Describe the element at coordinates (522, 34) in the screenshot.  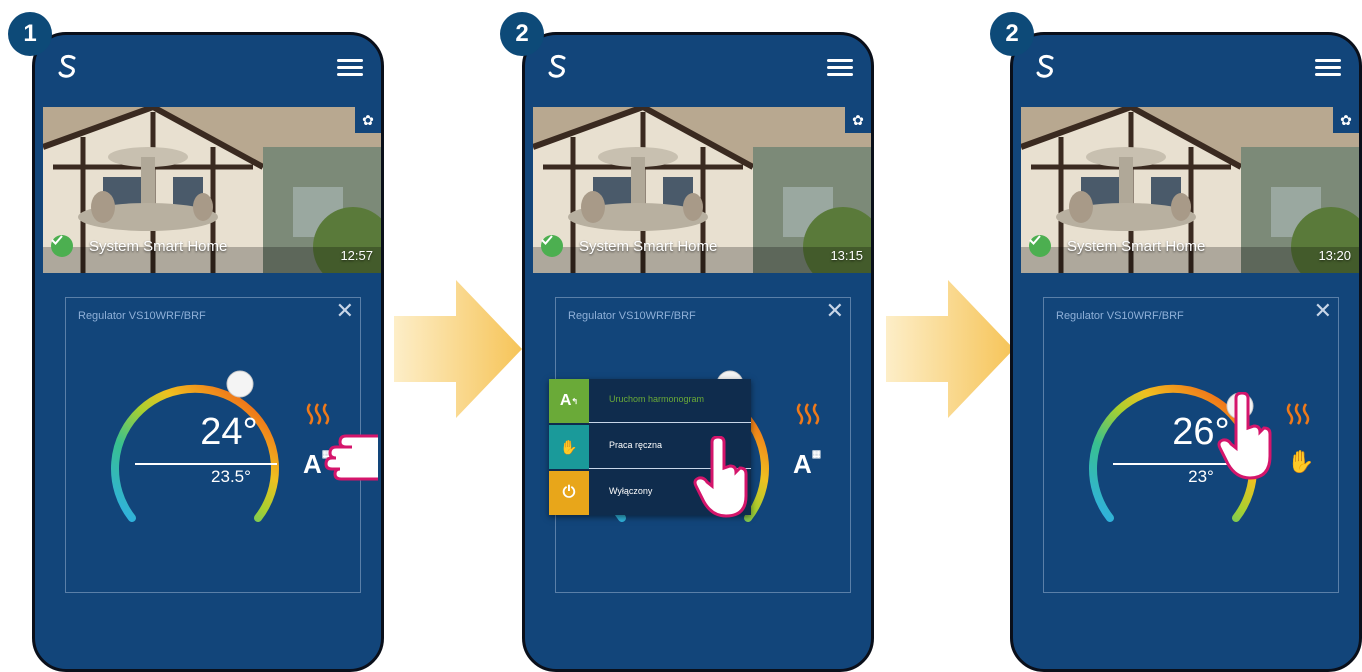
I see `step-badge-2a: 2` at that location.